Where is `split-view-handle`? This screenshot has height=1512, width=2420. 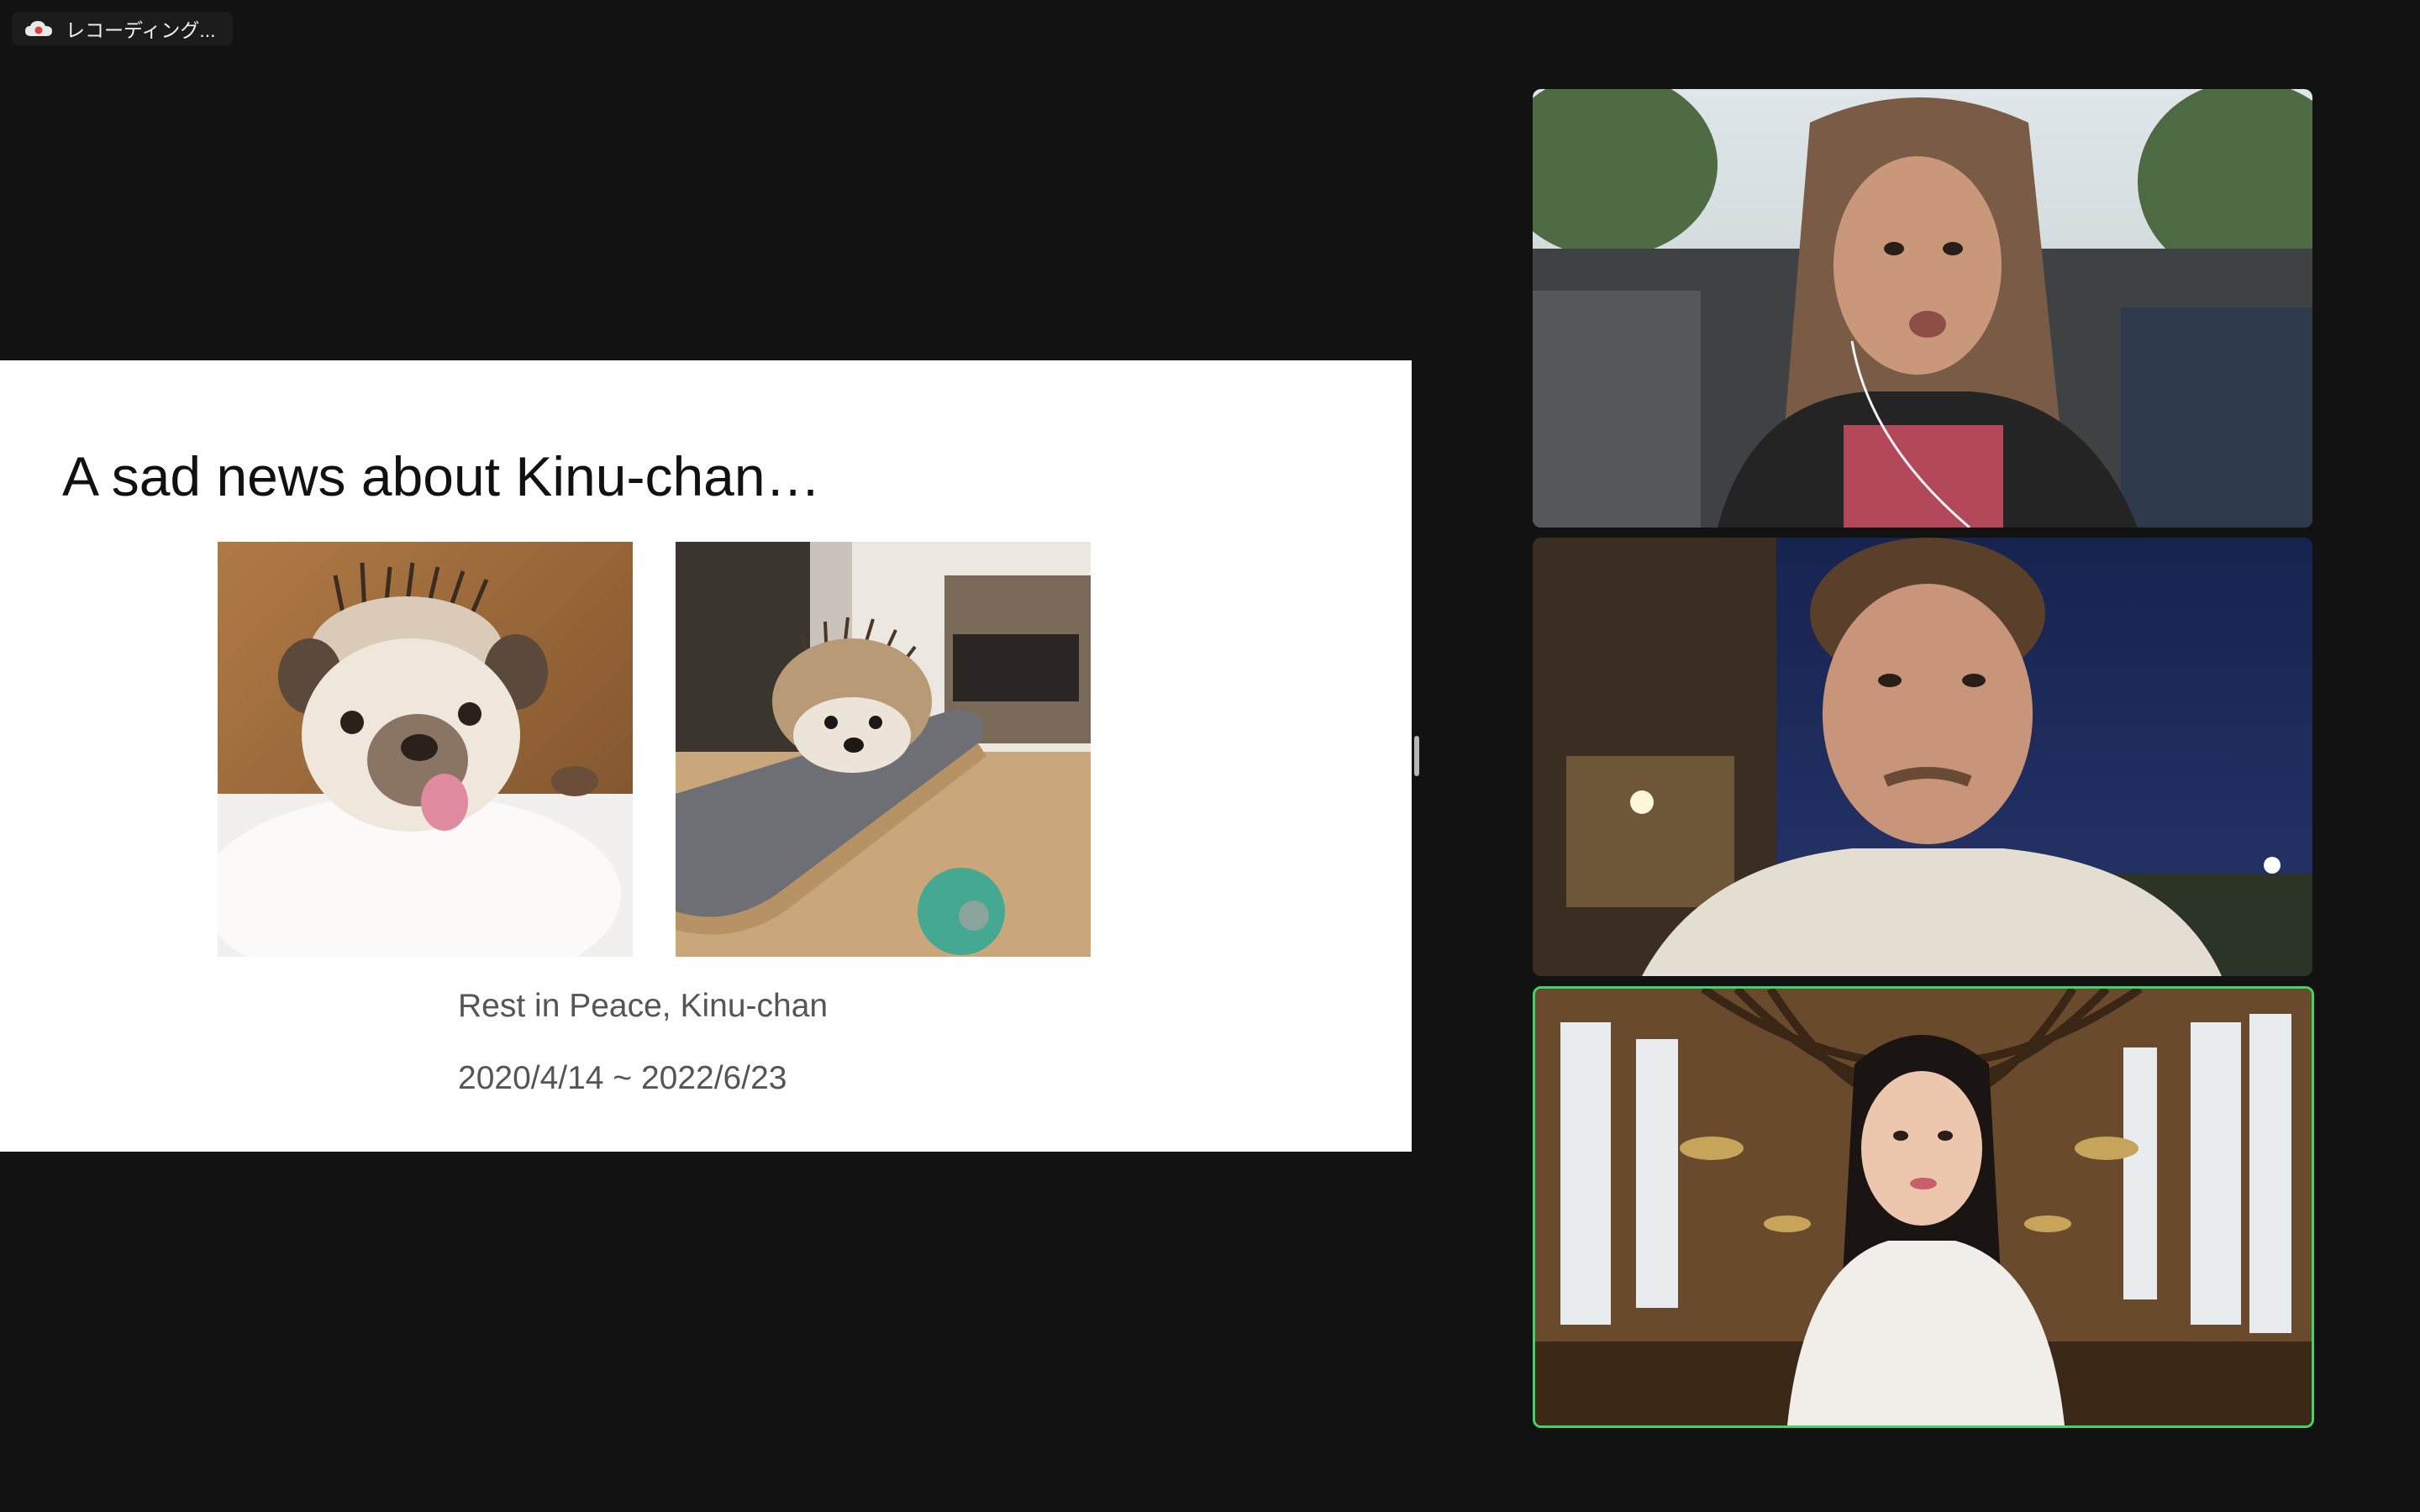 split-view-handle is located at coordinates (1416, 756).